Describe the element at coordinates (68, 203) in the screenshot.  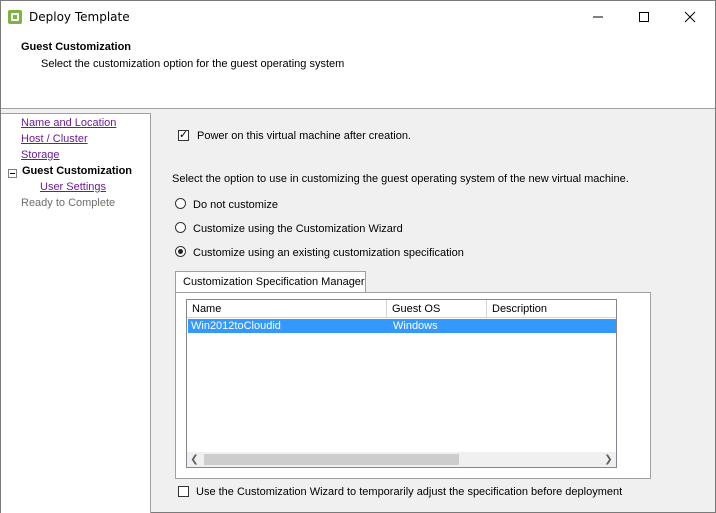
I see `nav-item-ready-to-complete: Ready to Complete` at that location.